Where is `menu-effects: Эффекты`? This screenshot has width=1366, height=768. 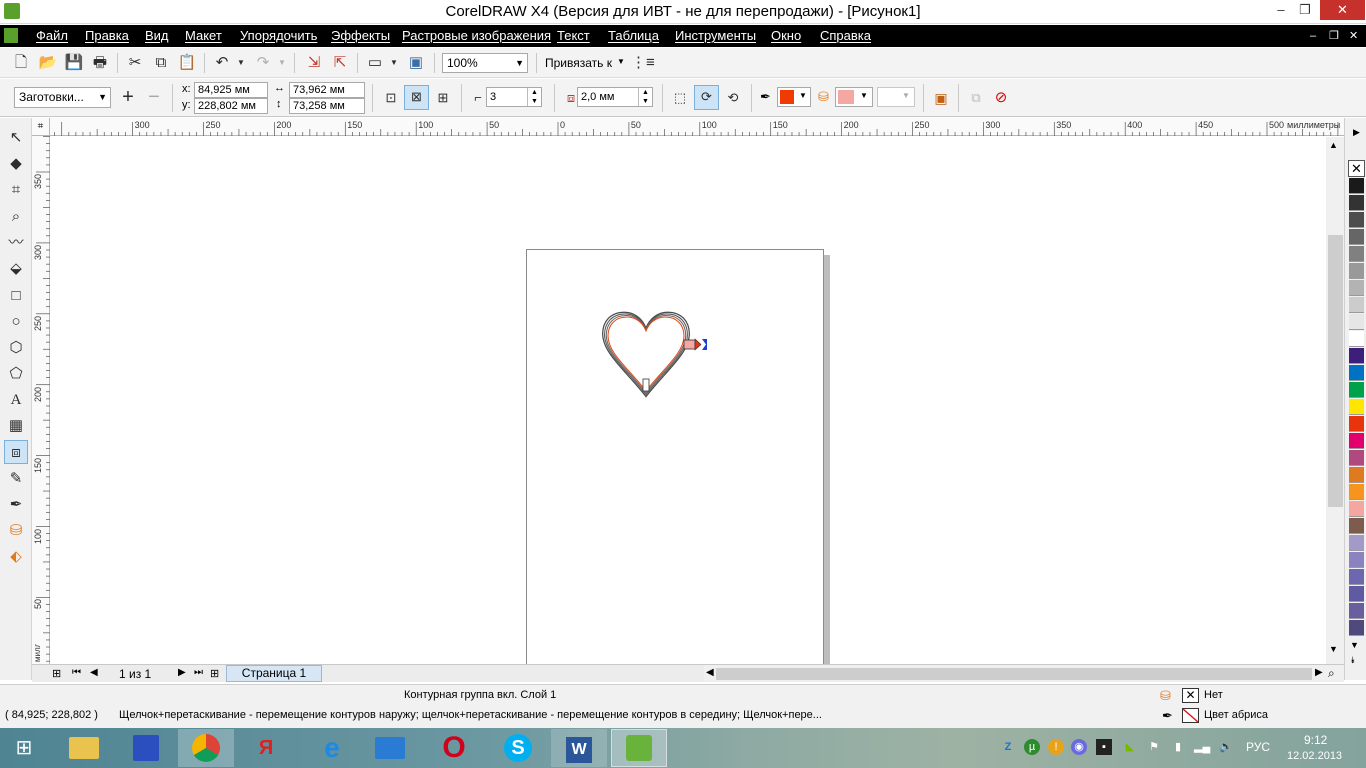
menu-effects: Эффекты is located at coordinates (360, 36).